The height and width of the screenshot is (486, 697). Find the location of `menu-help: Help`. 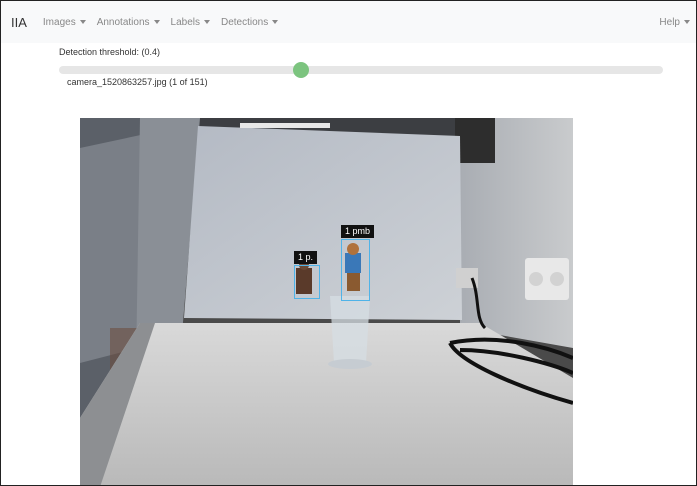

menu-help: Help is located at coordinates (674, 22).